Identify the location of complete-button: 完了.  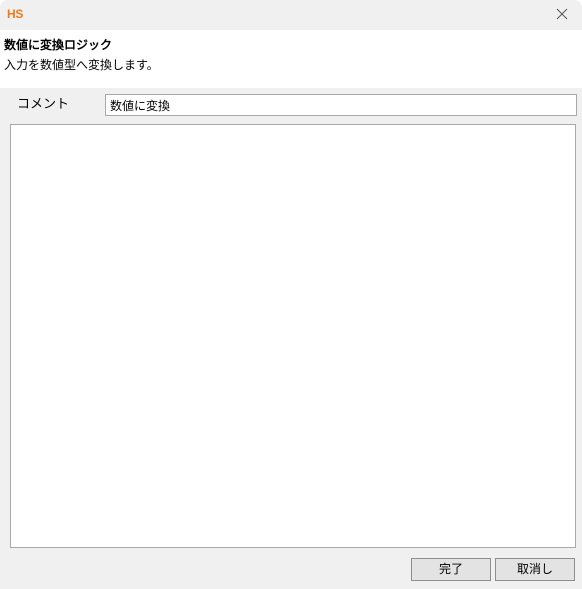
(451, 569).